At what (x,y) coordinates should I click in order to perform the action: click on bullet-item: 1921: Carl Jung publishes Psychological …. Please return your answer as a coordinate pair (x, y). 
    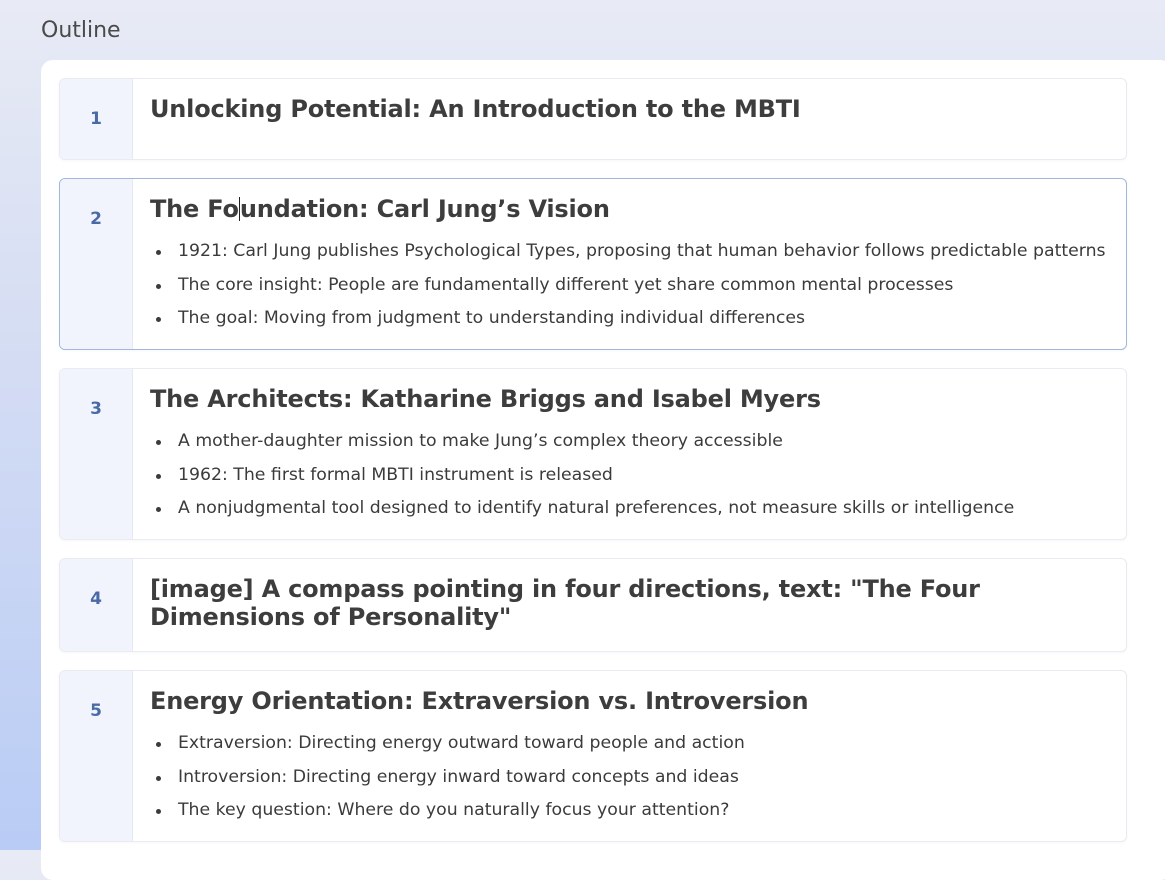
    Looking at the image, I should click on (628, 252).